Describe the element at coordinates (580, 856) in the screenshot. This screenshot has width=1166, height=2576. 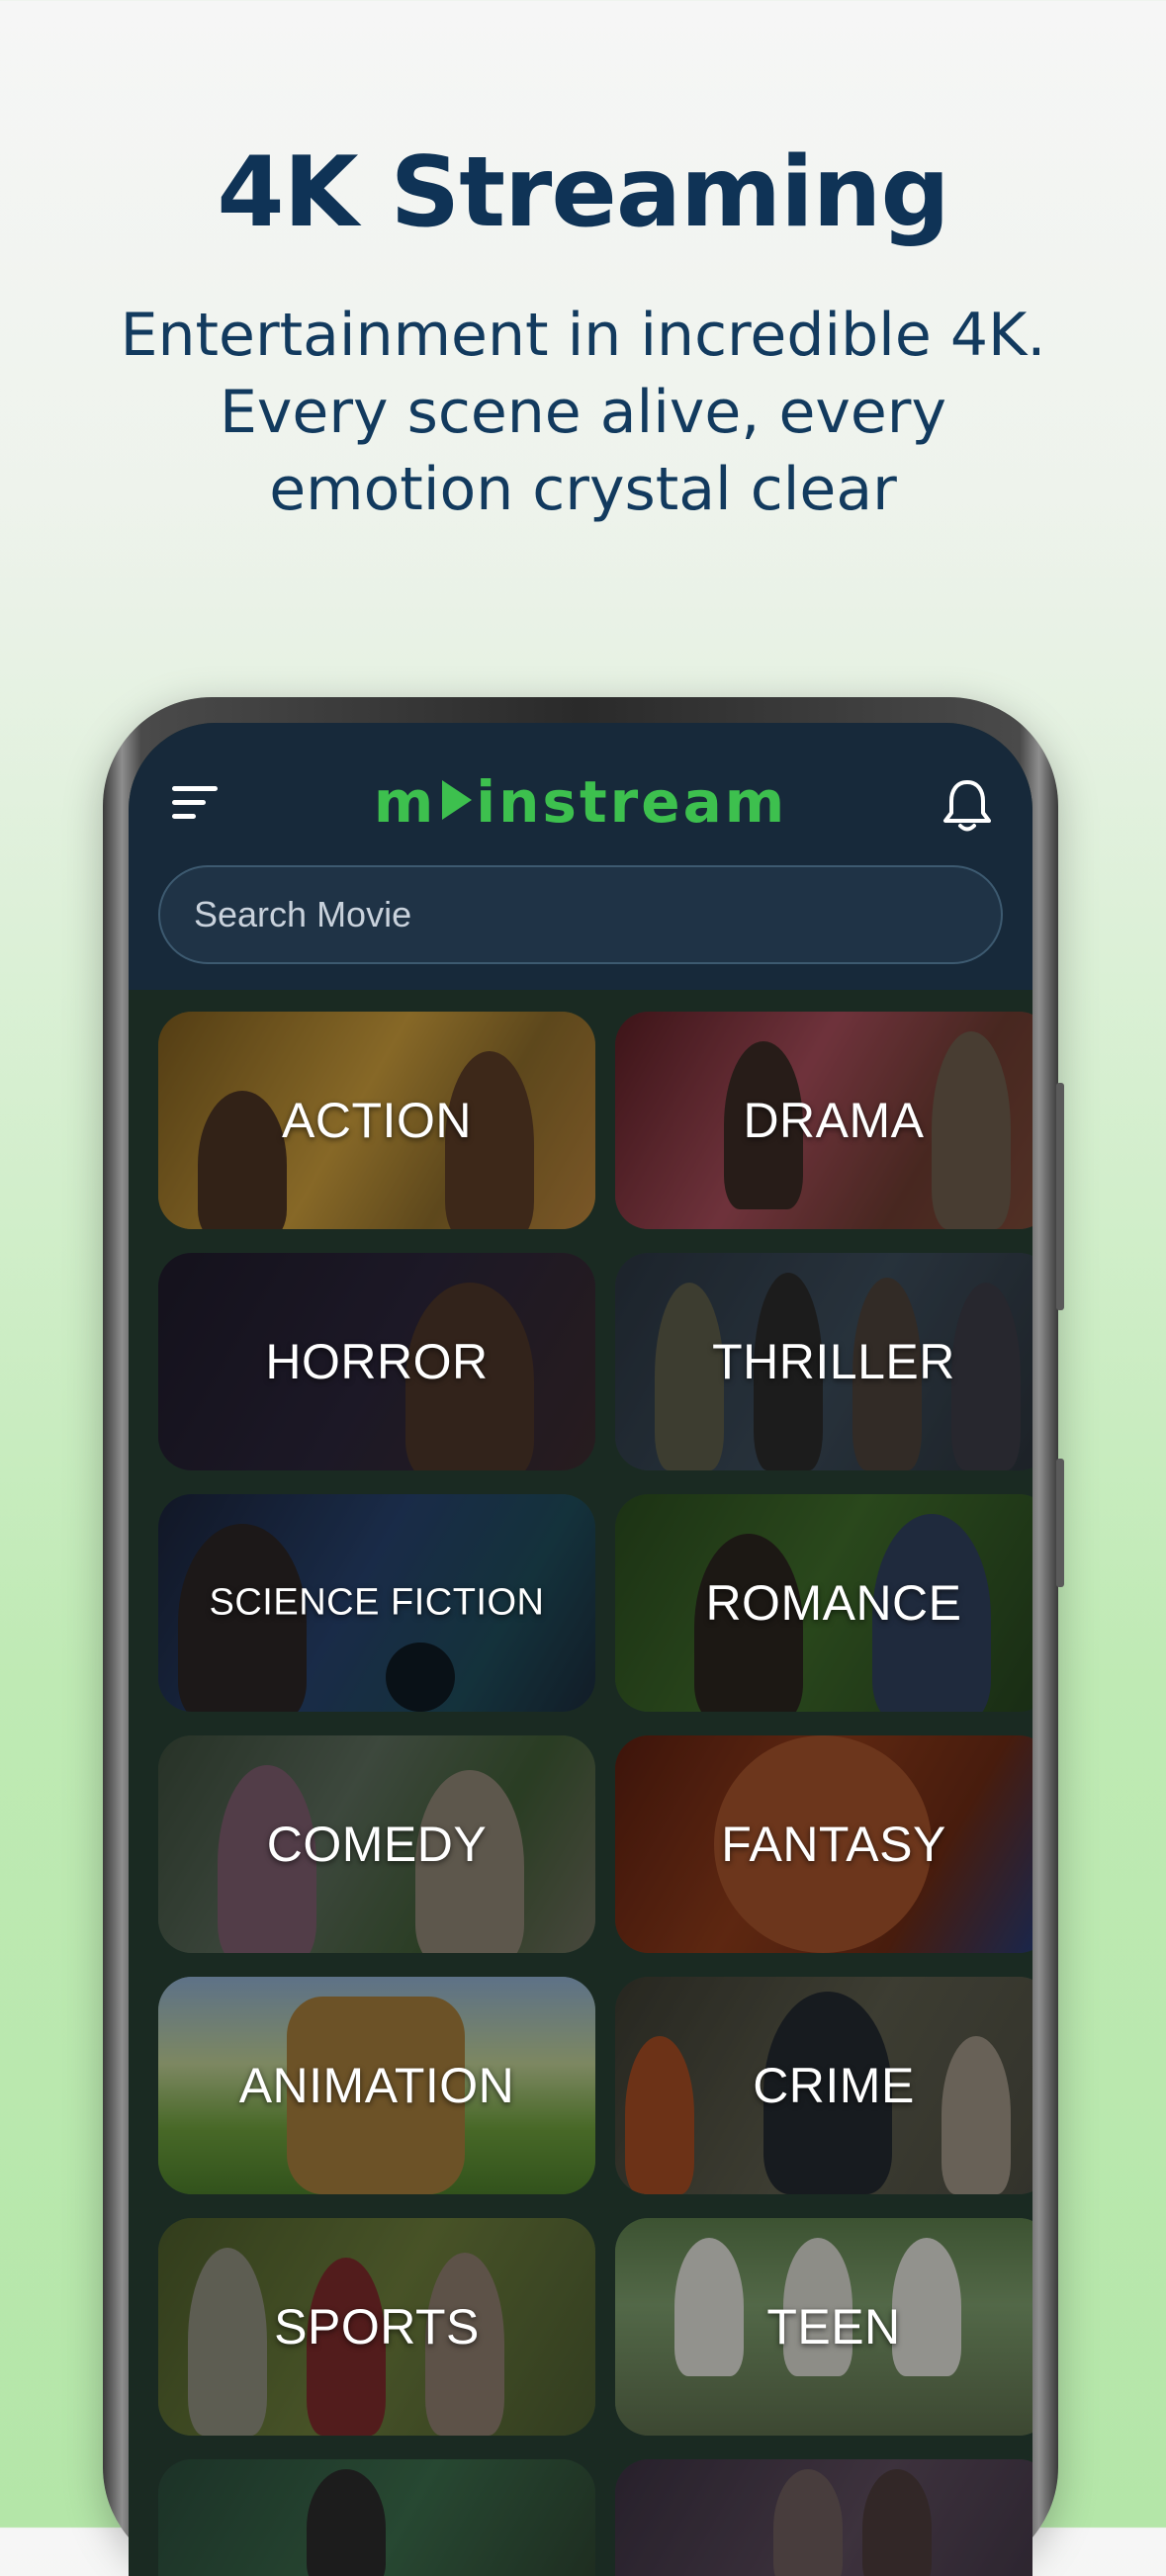
I see `app-bar: m instream` at that location.